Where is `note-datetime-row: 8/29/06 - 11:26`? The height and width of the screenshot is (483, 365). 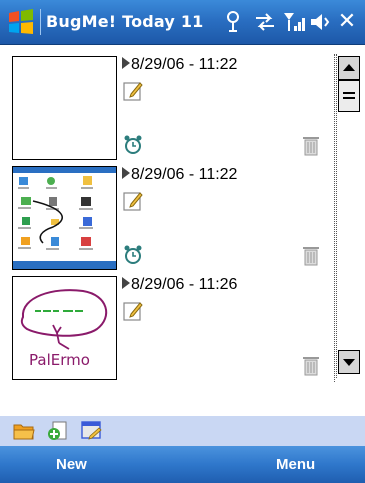
note-datetime-row: 8/29/06 - 11:26 is located at coordinates (179, 285).